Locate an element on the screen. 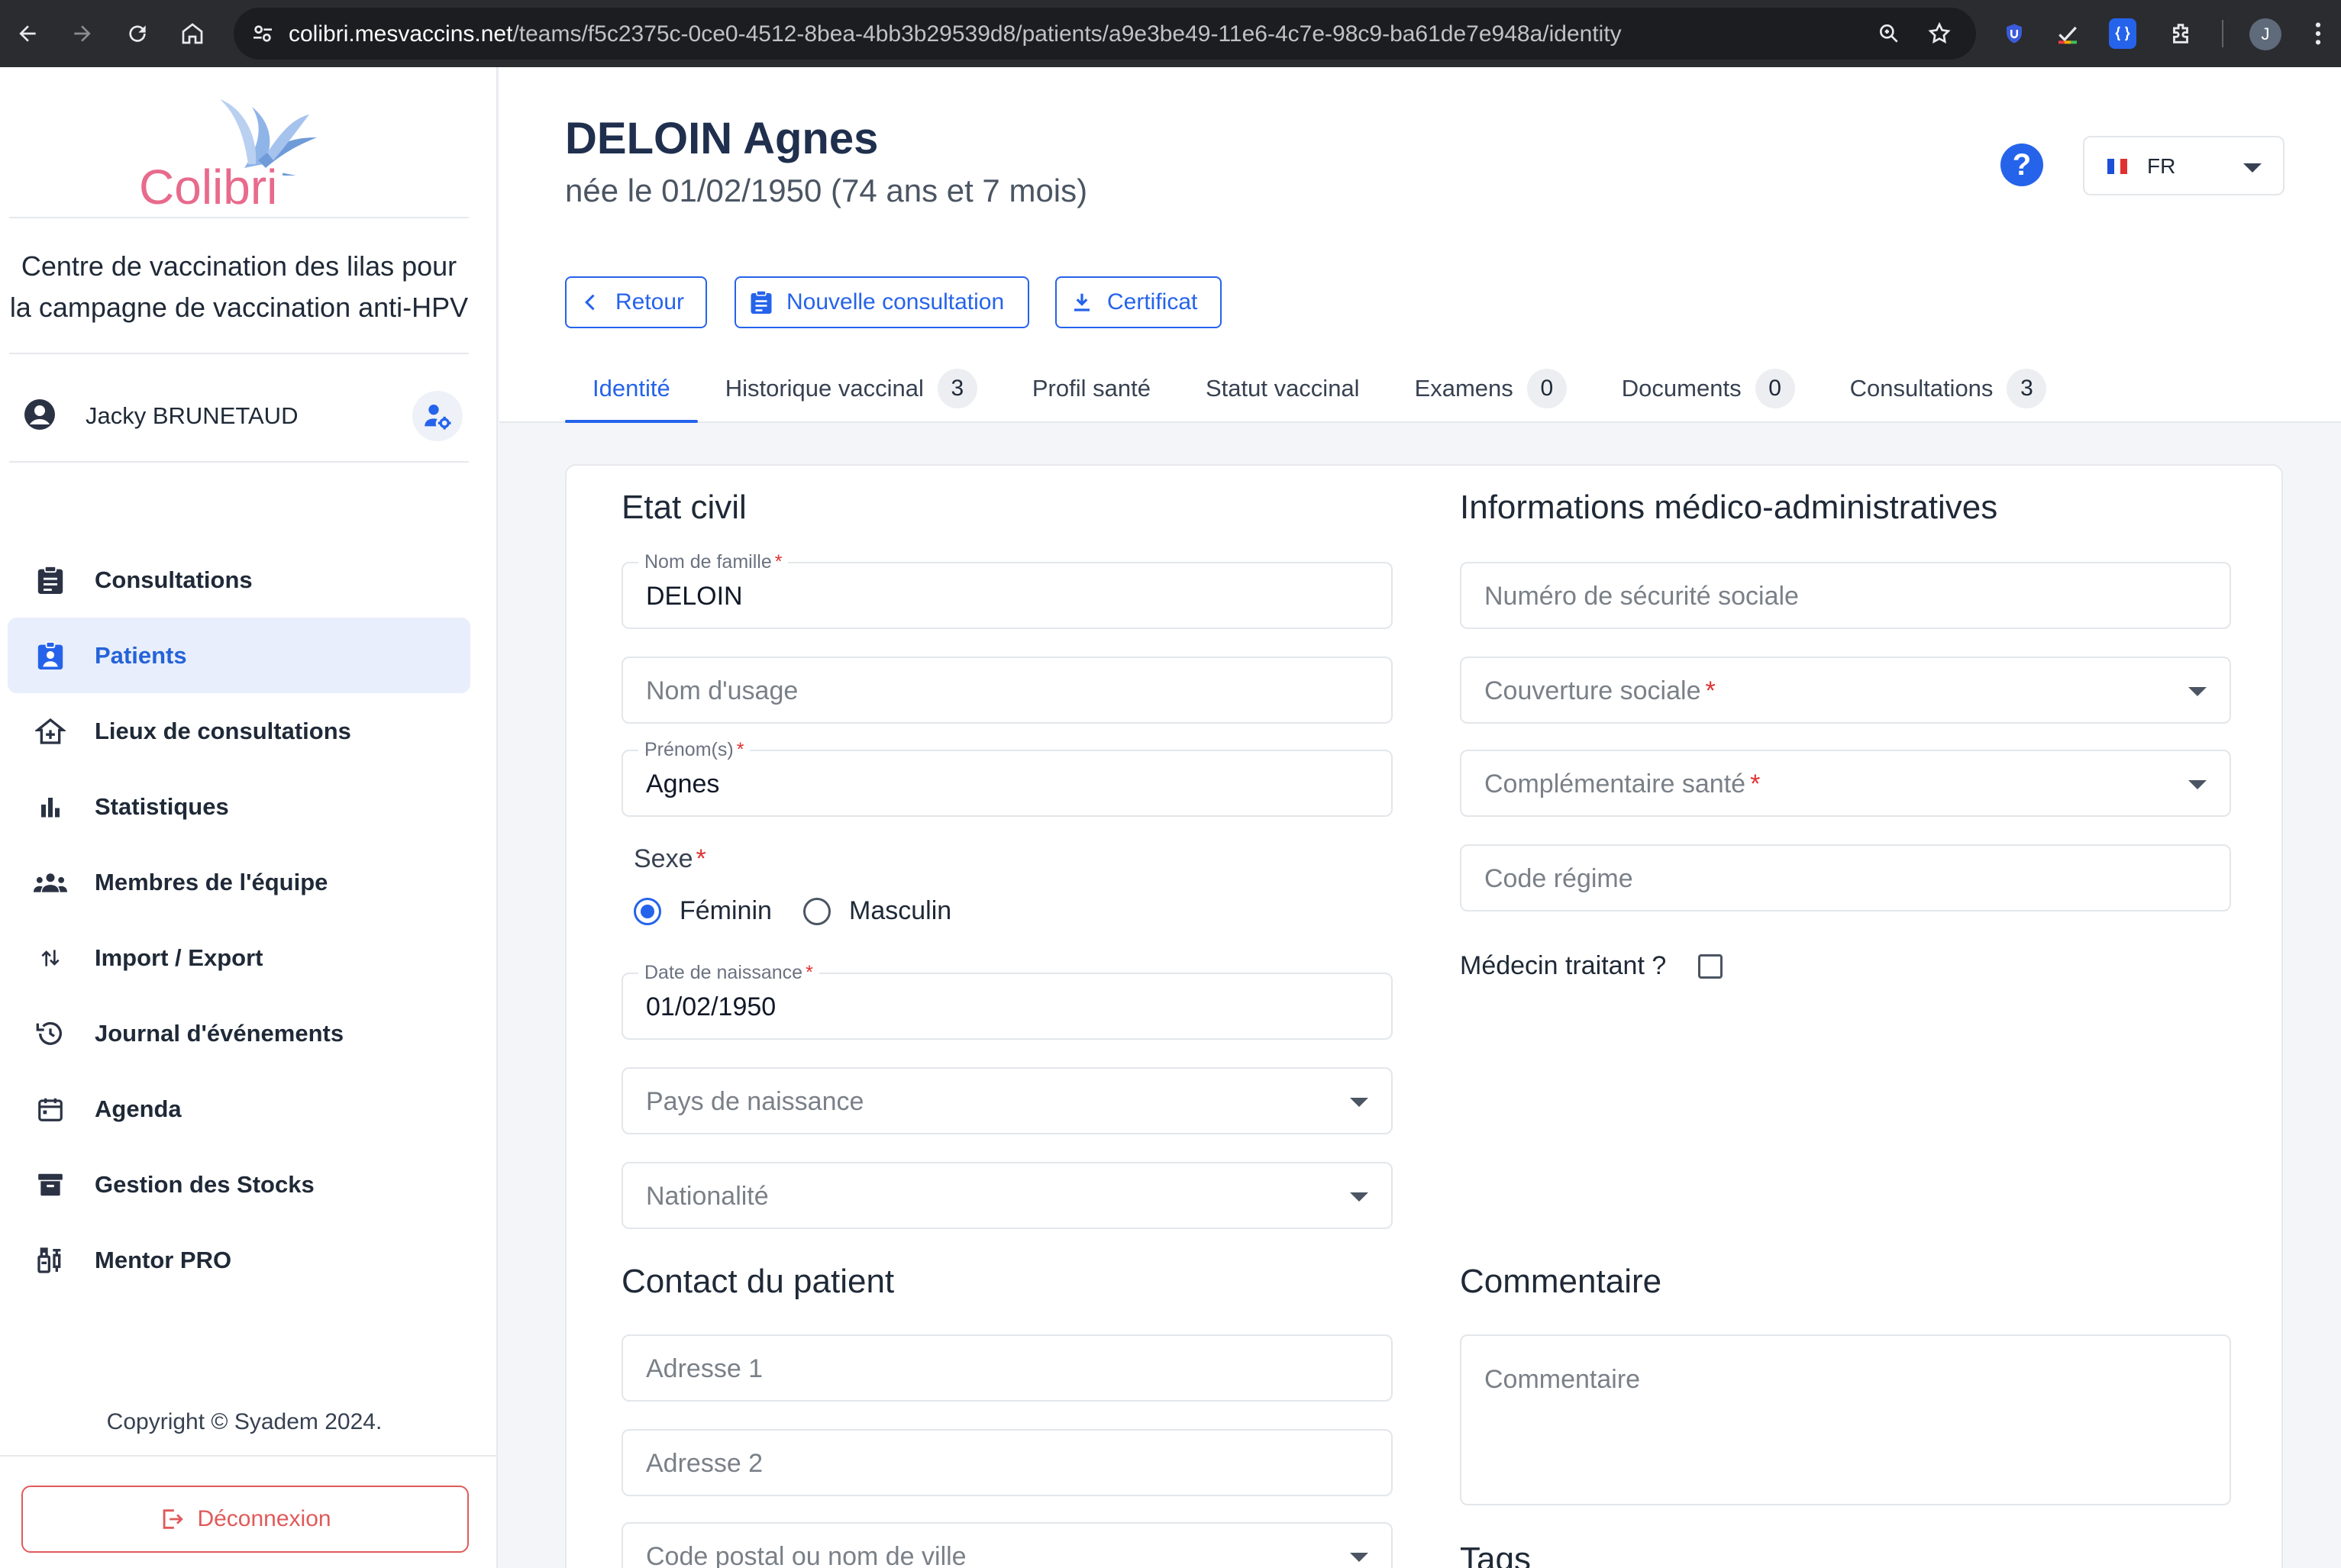 The height and width of the screenshot is (1568, 2341). extension-shield-icon is located at coordinates (2014, 33).